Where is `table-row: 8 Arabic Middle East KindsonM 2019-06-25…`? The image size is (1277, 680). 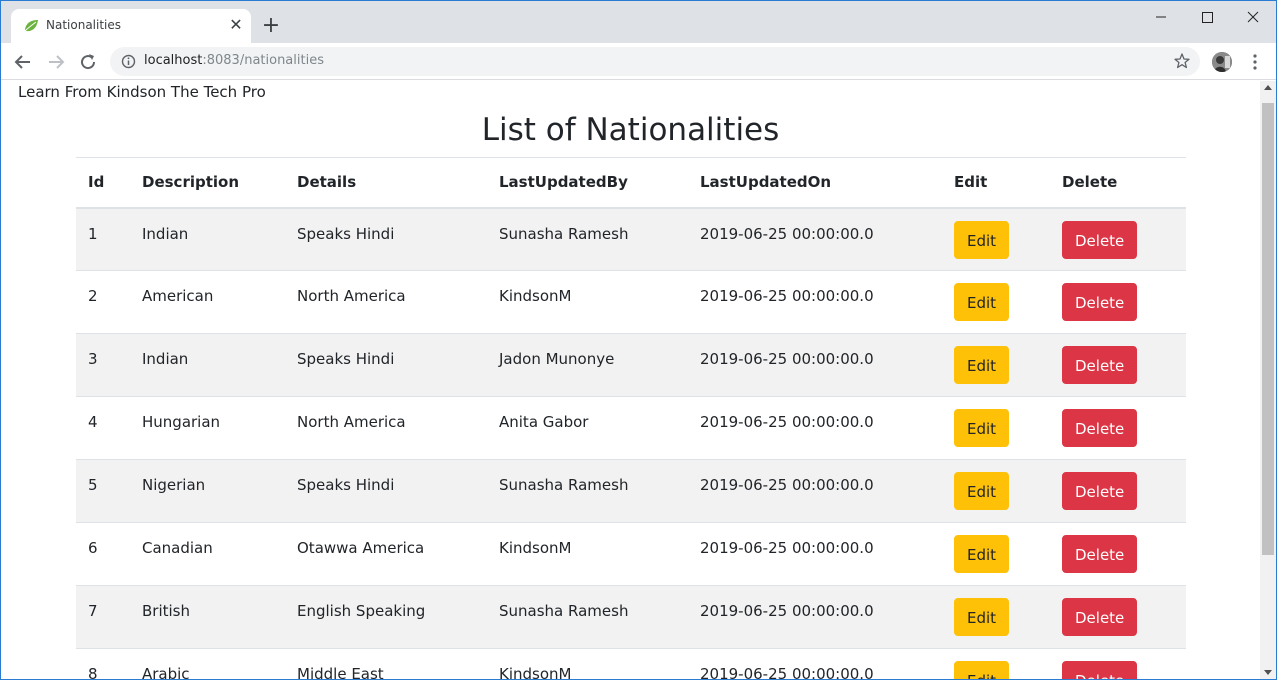 table-row: 8 Arabic Middle East KindsonM 2019-06-25… is located at coordinates (631, 663).